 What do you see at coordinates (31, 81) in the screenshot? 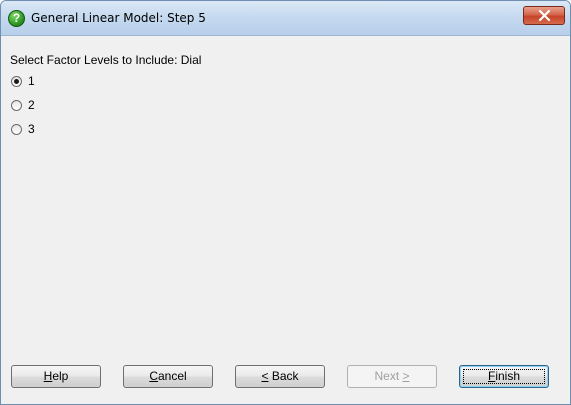
I see `radio-label-1: 1` at bounding box center [31, 81].